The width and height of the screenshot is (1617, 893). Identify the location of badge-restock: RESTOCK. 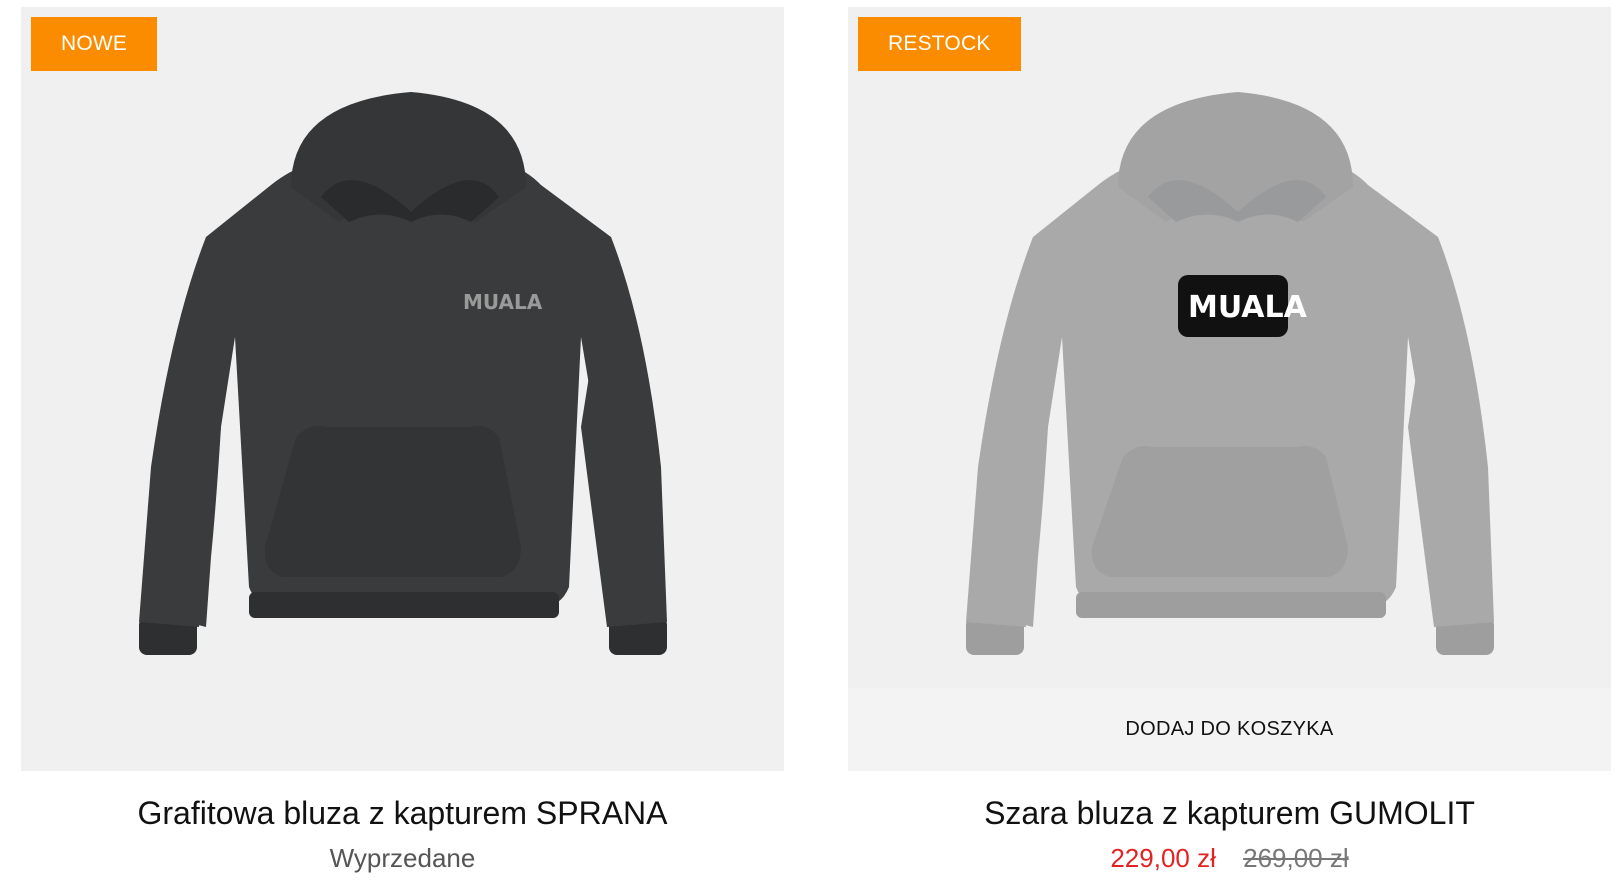
(939, 44).